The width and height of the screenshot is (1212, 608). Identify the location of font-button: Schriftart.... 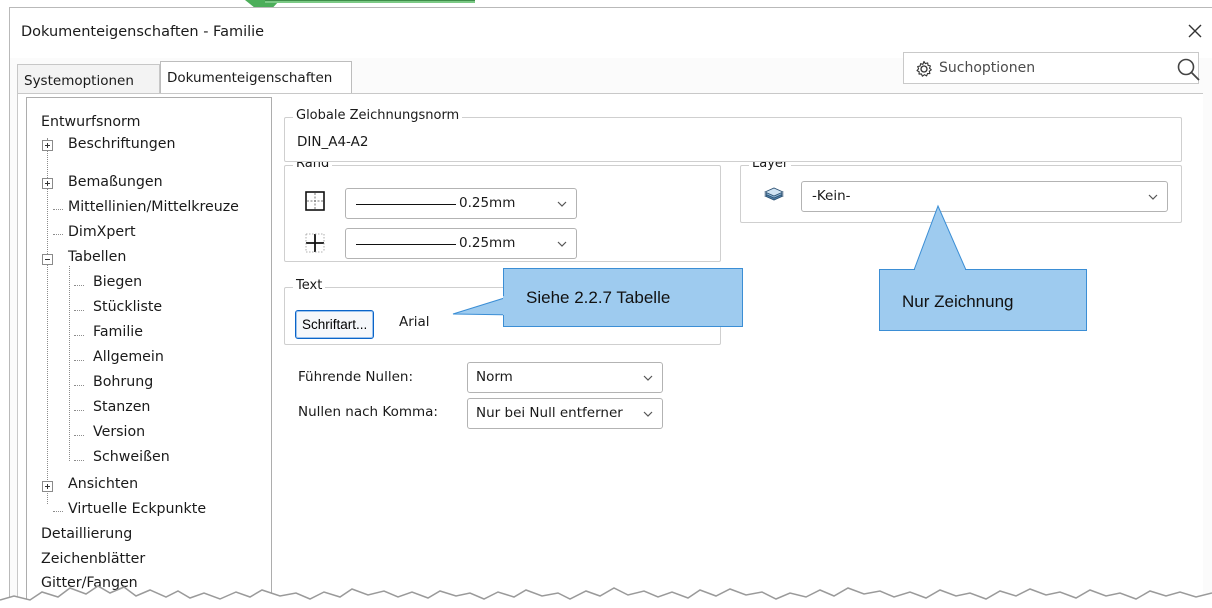
(335, 324).